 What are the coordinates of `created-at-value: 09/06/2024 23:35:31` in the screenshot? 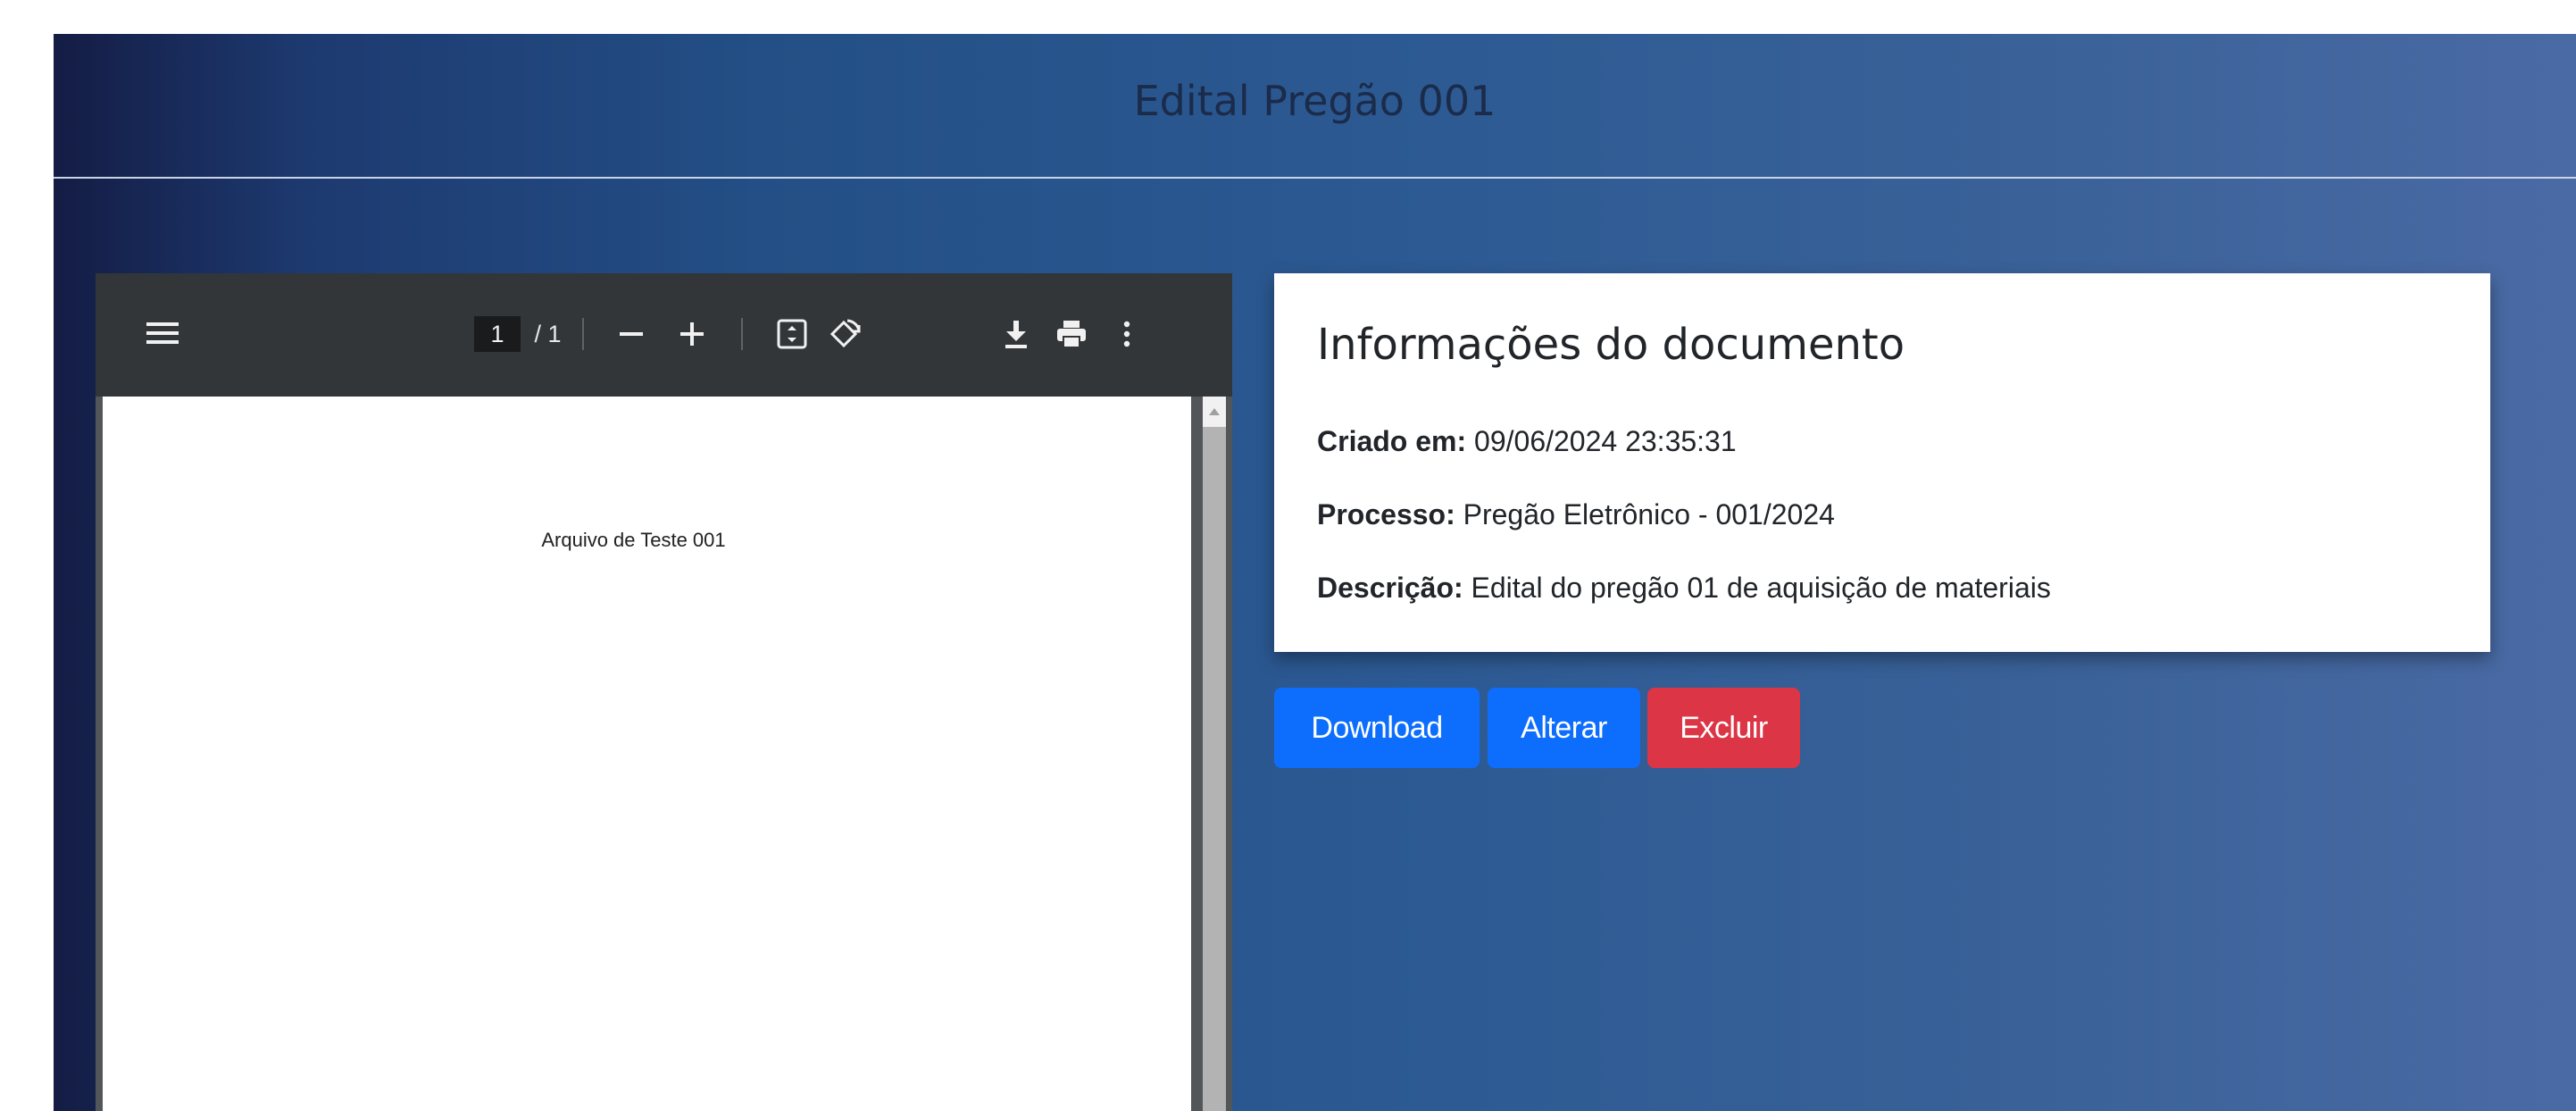 It's located at (1605, 441).